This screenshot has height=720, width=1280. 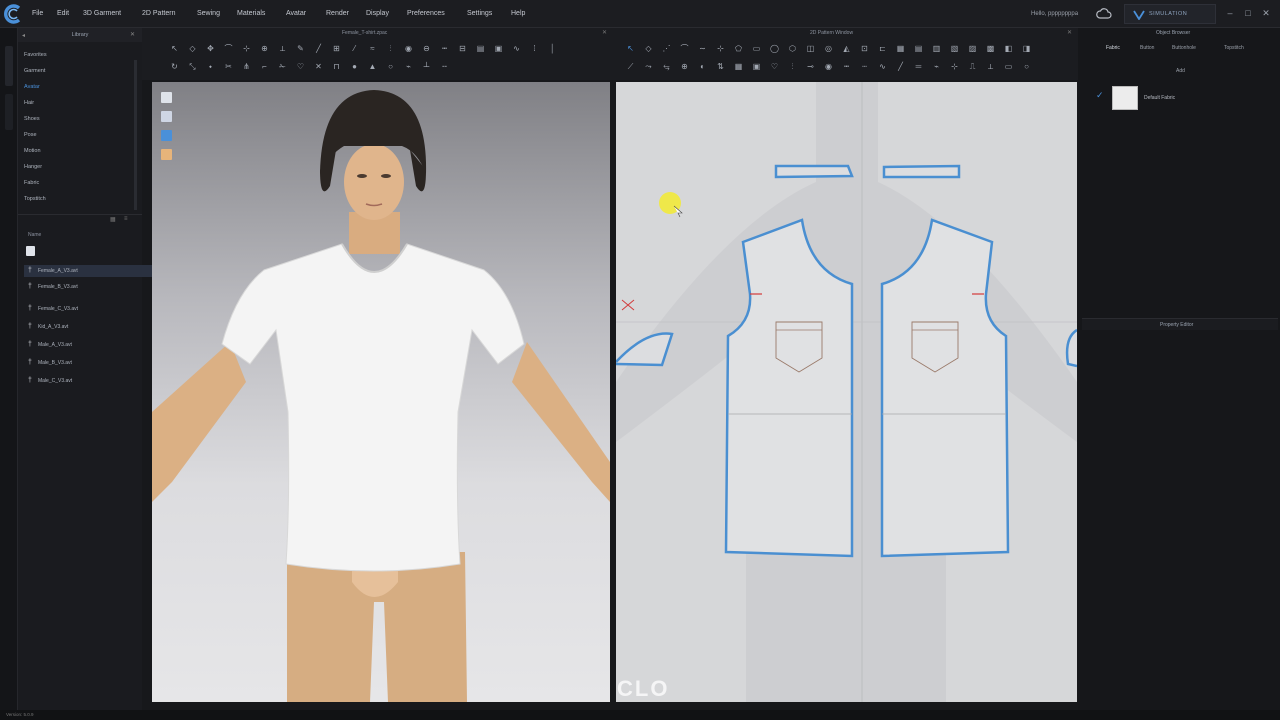 I want to click on tab-button: Button, so click(x=1147, y=48).